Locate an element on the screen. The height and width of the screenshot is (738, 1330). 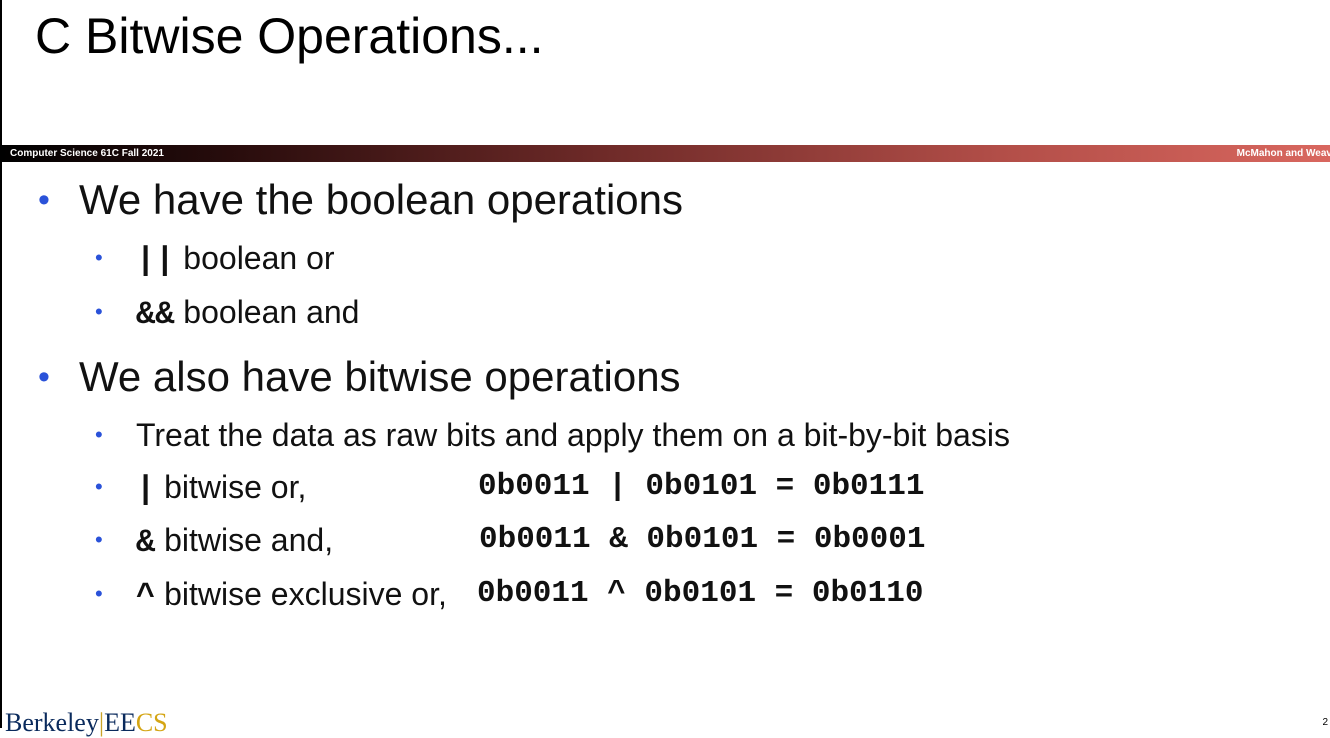
sub-bullet-bitwise-xor: ^ bitwise exclusive or, is located at coordinates (291, 595).